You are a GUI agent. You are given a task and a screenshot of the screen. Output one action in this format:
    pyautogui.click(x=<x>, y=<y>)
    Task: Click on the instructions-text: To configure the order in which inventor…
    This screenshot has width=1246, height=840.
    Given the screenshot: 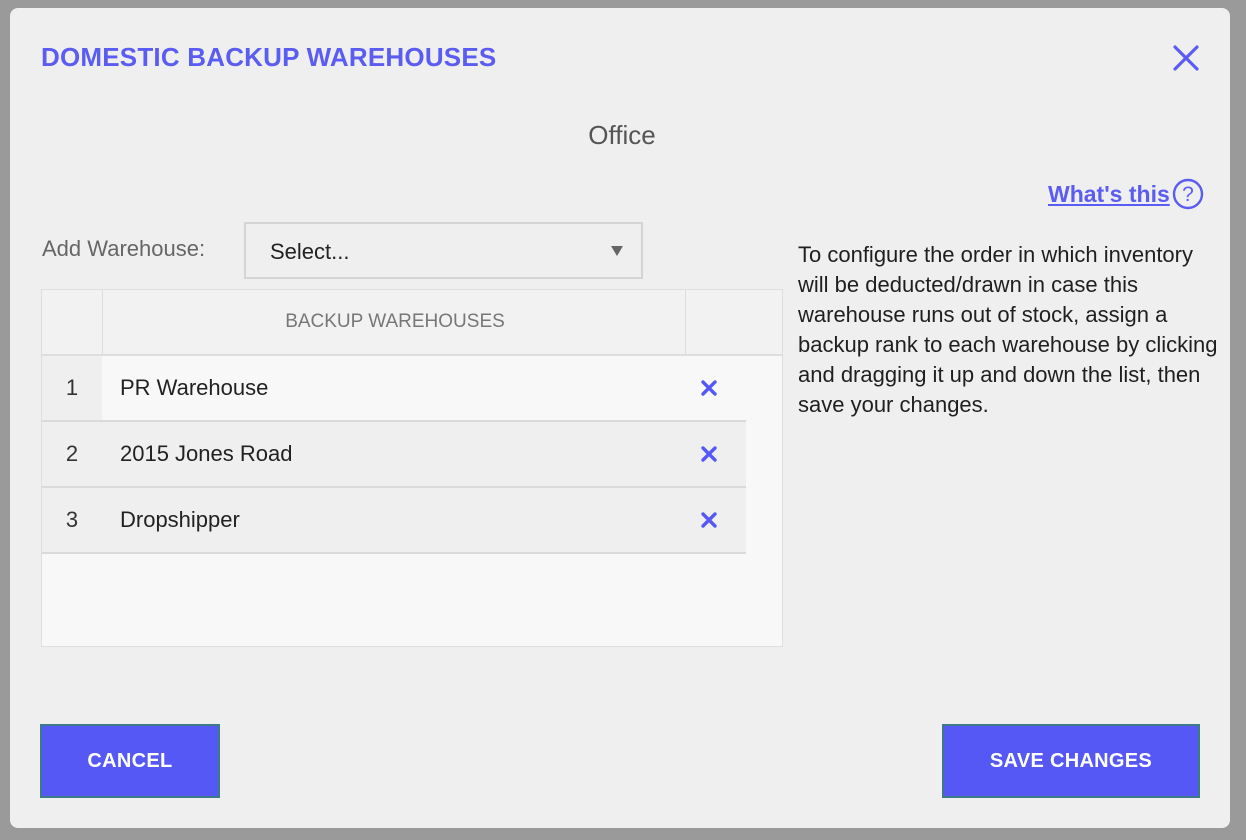 What is the action you would take?
    pyautogui.click(x=1008, y=329)
    